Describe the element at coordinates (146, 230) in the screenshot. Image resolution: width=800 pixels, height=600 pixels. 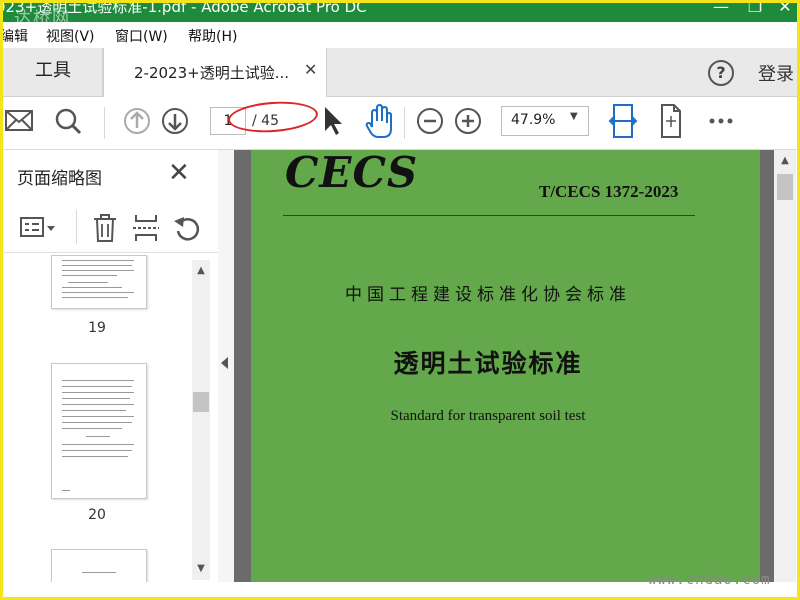
I see `extract-pages-icon` at that location.